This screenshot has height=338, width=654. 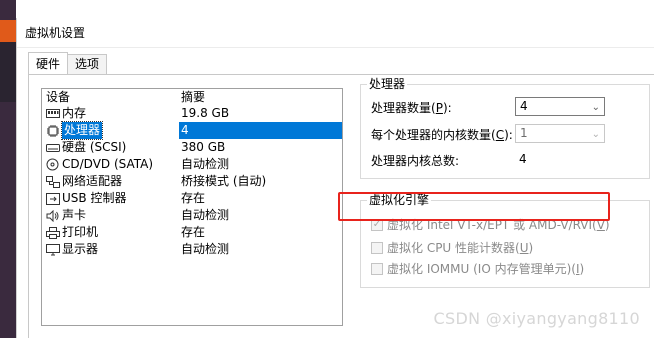 What do you see at coordinates (110, 232) in the screenshot?
I see `device-name-cell: 打印机` at bounding box center [110, 232].